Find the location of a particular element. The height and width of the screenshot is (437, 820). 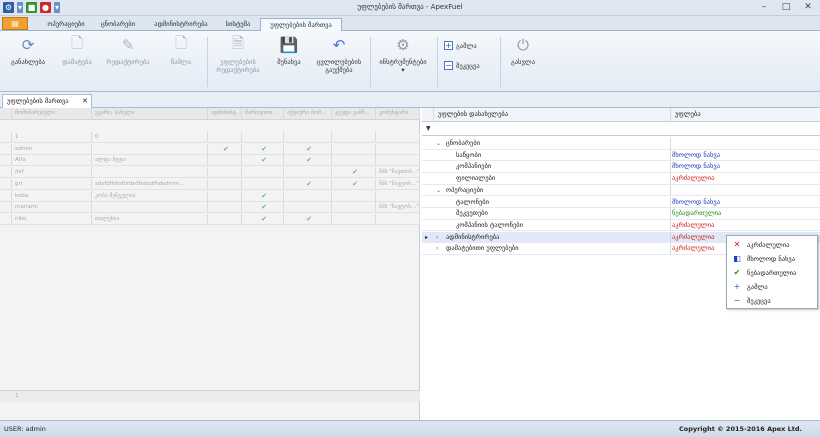

save-button: 💾 შენახვა is located at coordinates (289, 62).